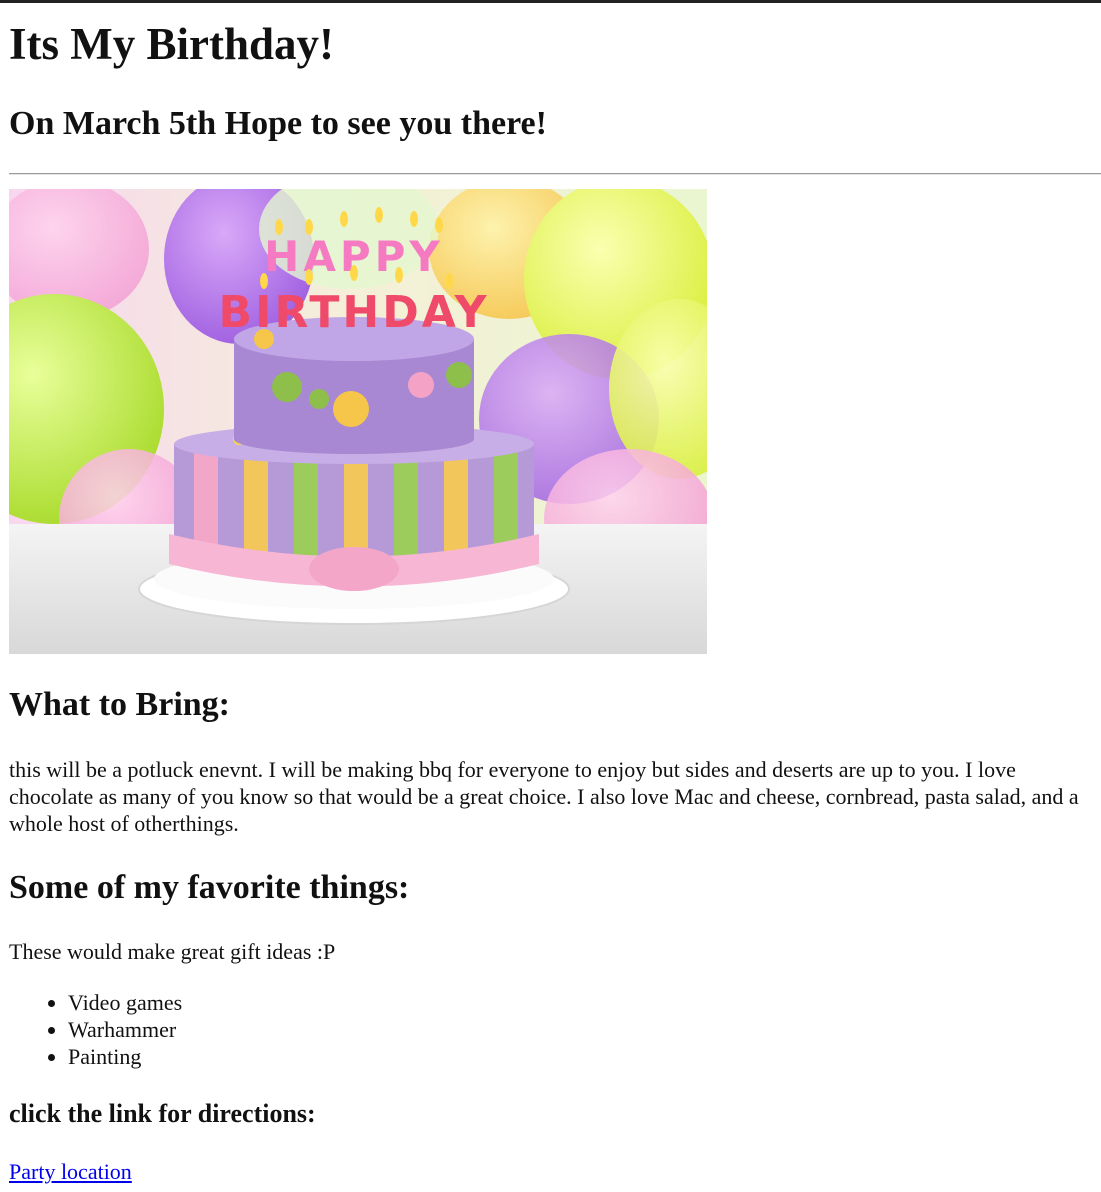  Describe the element at coordinates (550, 1) in the screenshot. I see `top-border` at that location.